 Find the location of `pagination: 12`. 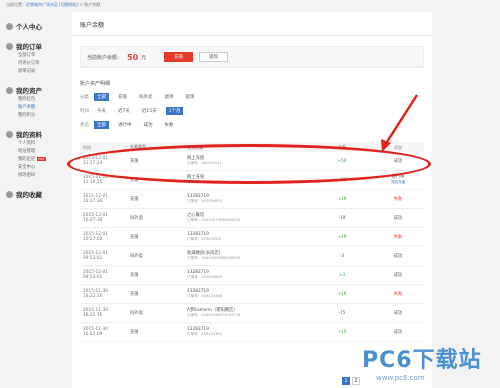

pagination: 12 is located at coordinates (352, 381).